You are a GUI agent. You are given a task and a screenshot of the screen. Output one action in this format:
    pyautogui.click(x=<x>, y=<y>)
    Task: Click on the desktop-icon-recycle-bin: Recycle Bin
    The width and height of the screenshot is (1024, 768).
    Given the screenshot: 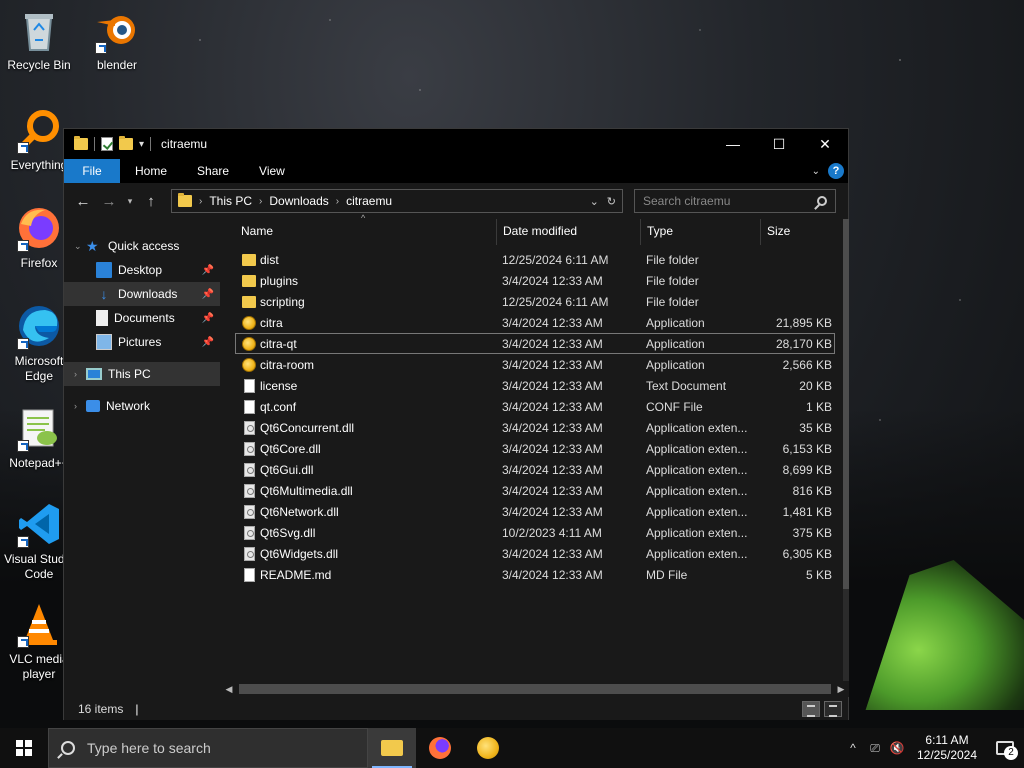 What is the action you would take?
    pyautogui.click(x=39, y=39)
    